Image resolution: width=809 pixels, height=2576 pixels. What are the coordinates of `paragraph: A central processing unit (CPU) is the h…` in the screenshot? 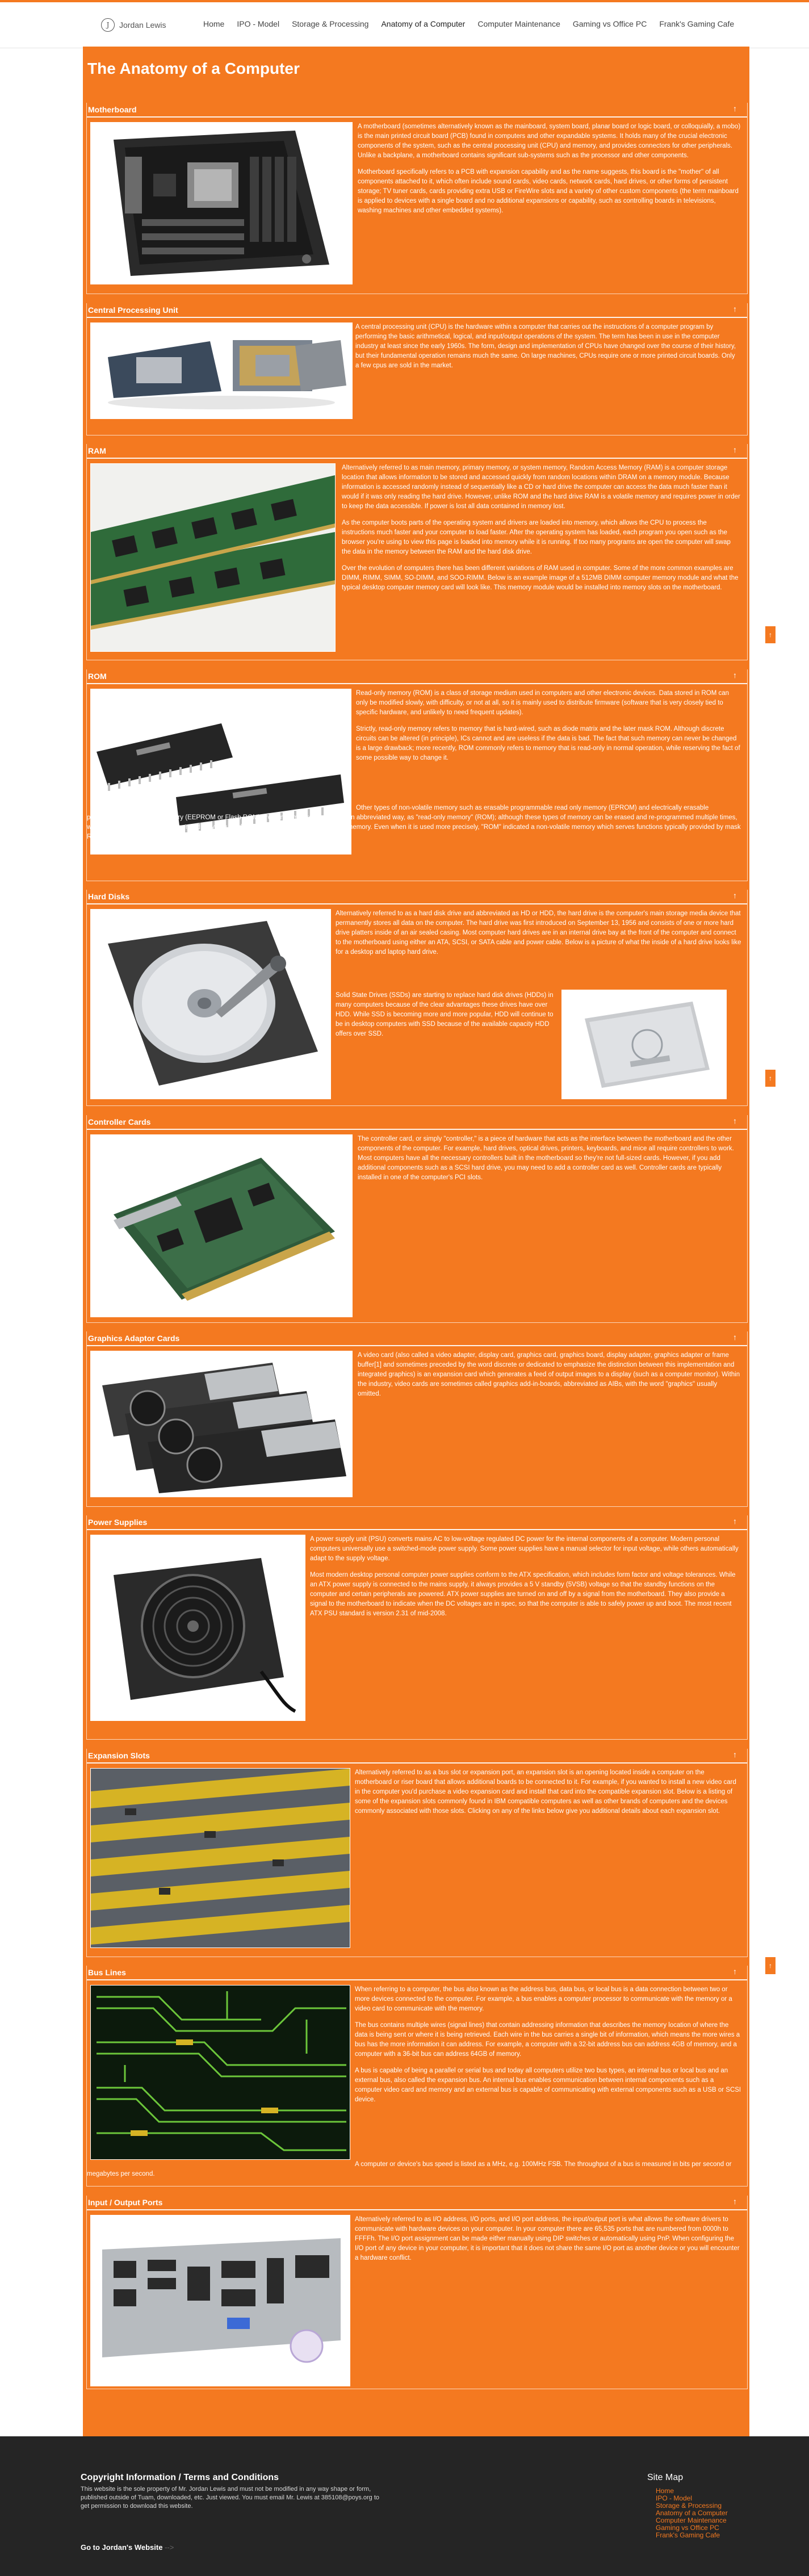 It's located at (545, 346).